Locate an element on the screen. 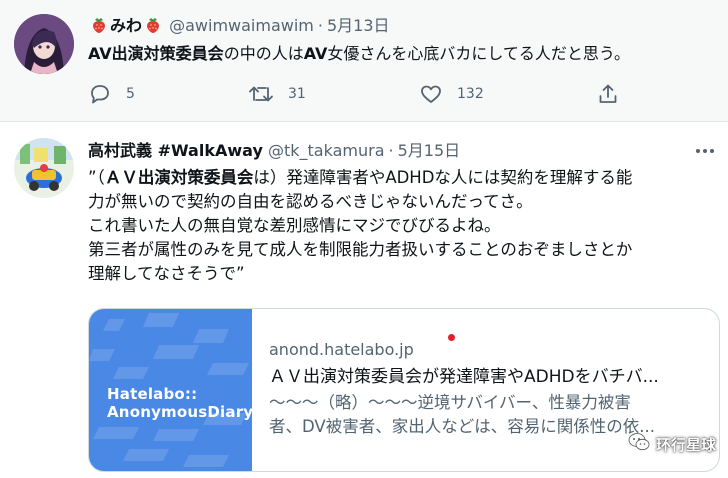 The width and height of the screenshot is (728, 478). action-bar: 5 31 132 is located at coordinates (358, 96).